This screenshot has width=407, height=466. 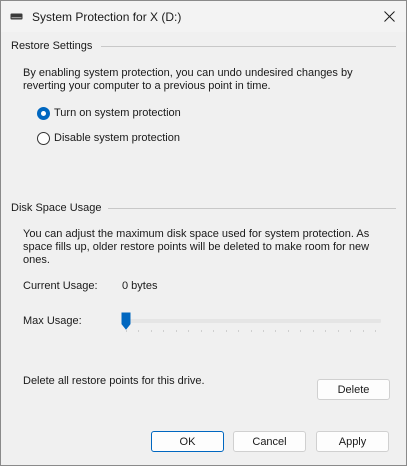 What do you see at coordinates (43, 113) in the screenshot?
I see `turn-on-protection-radio` at bounding box center [43, 113].